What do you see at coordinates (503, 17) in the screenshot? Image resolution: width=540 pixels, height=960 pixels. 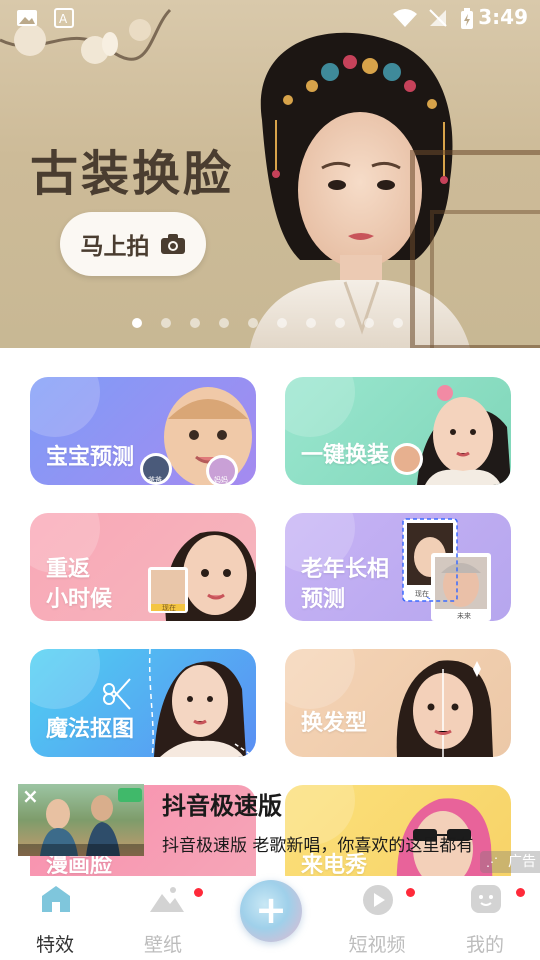 I see `status-time: 3:49` at bounding box center [503, 17].